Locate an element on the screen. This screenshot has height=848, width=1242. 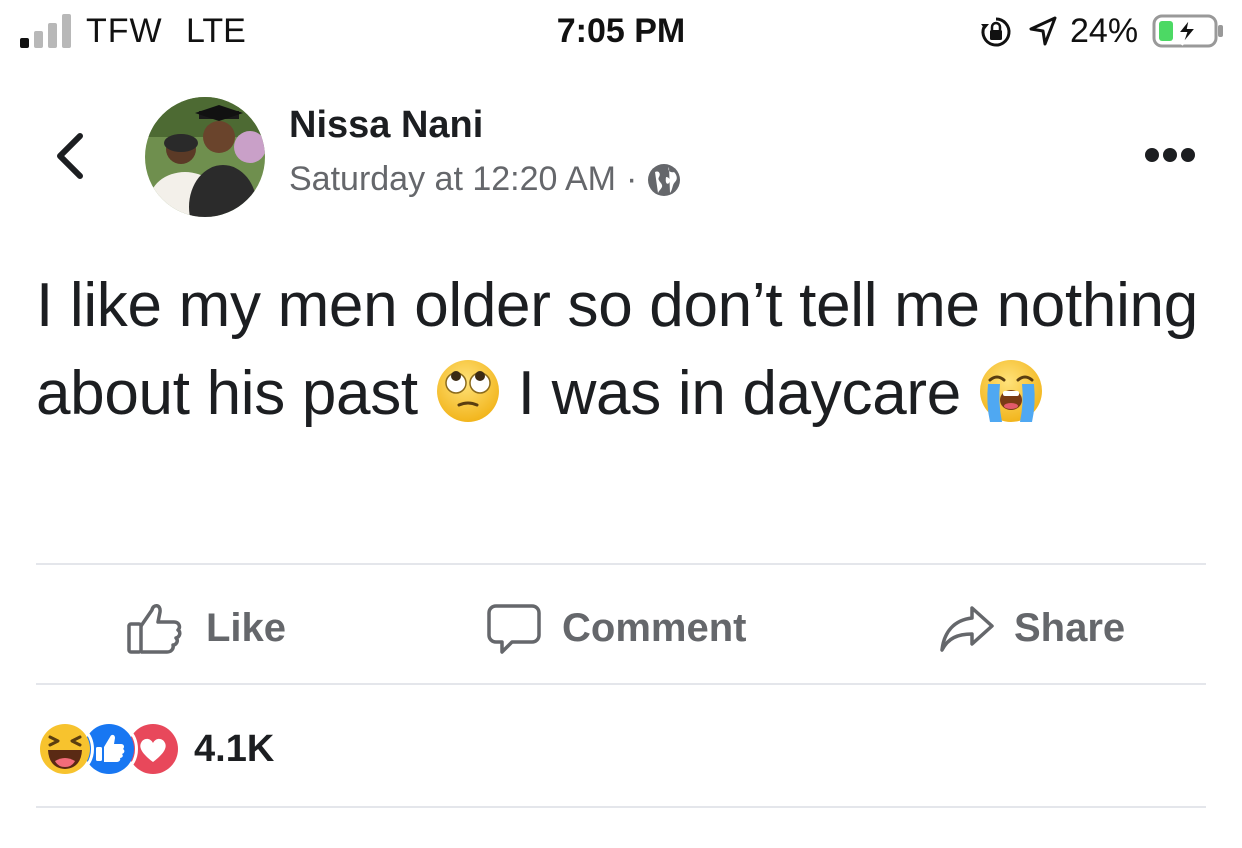
haha-reaction-icon is located at coordinates (65, 749).